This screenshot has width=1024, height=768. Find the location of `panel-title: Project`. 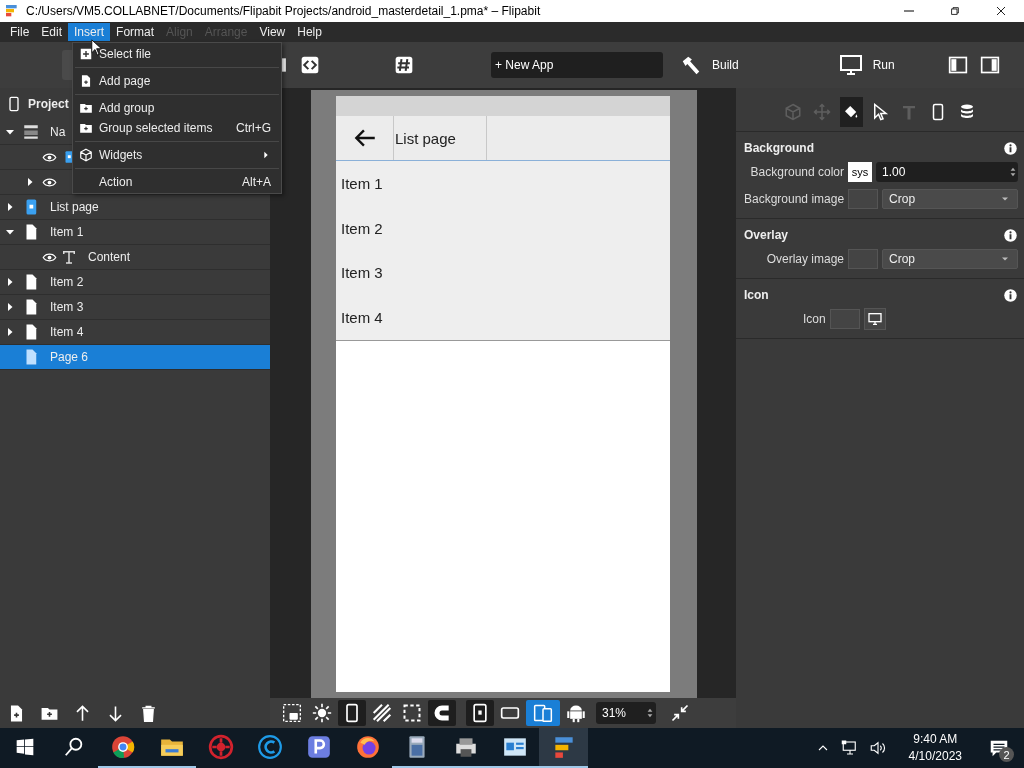

panel-title: Project is located at coordinates (48, 104).